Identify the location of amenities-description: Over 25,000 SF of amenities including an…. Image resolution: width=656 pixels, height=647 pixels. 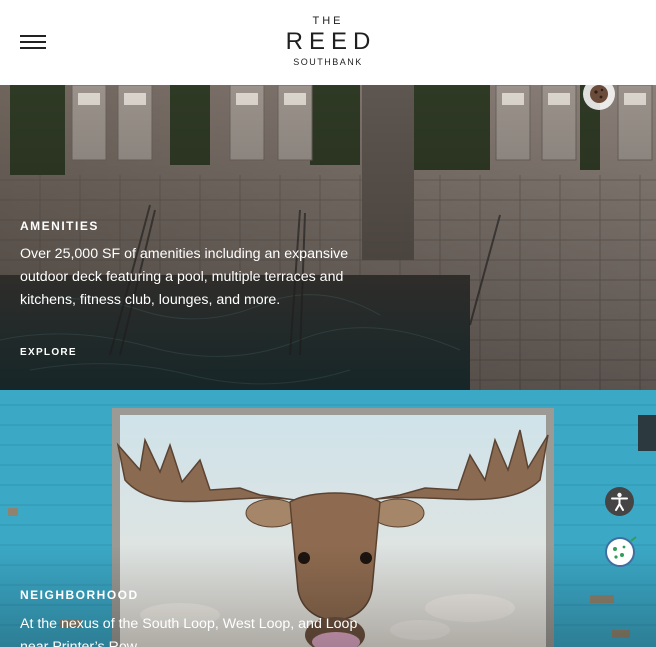
(184, 277).